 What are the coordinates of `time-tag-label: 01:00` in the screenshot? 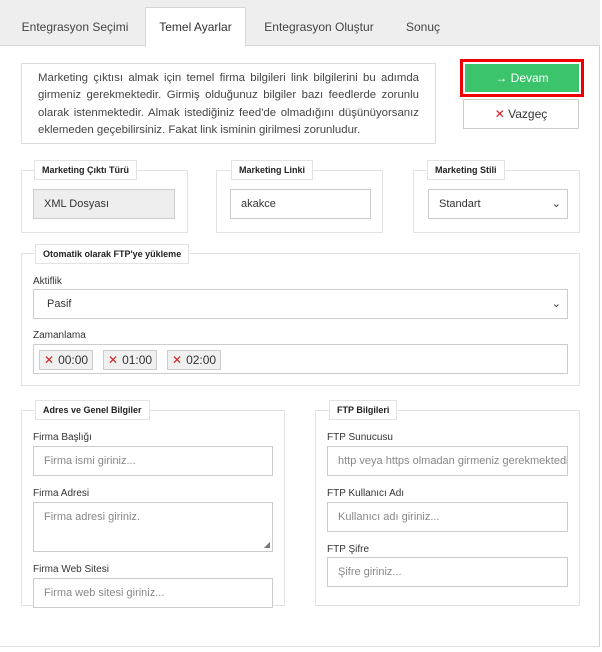 It's located at (137, 360).